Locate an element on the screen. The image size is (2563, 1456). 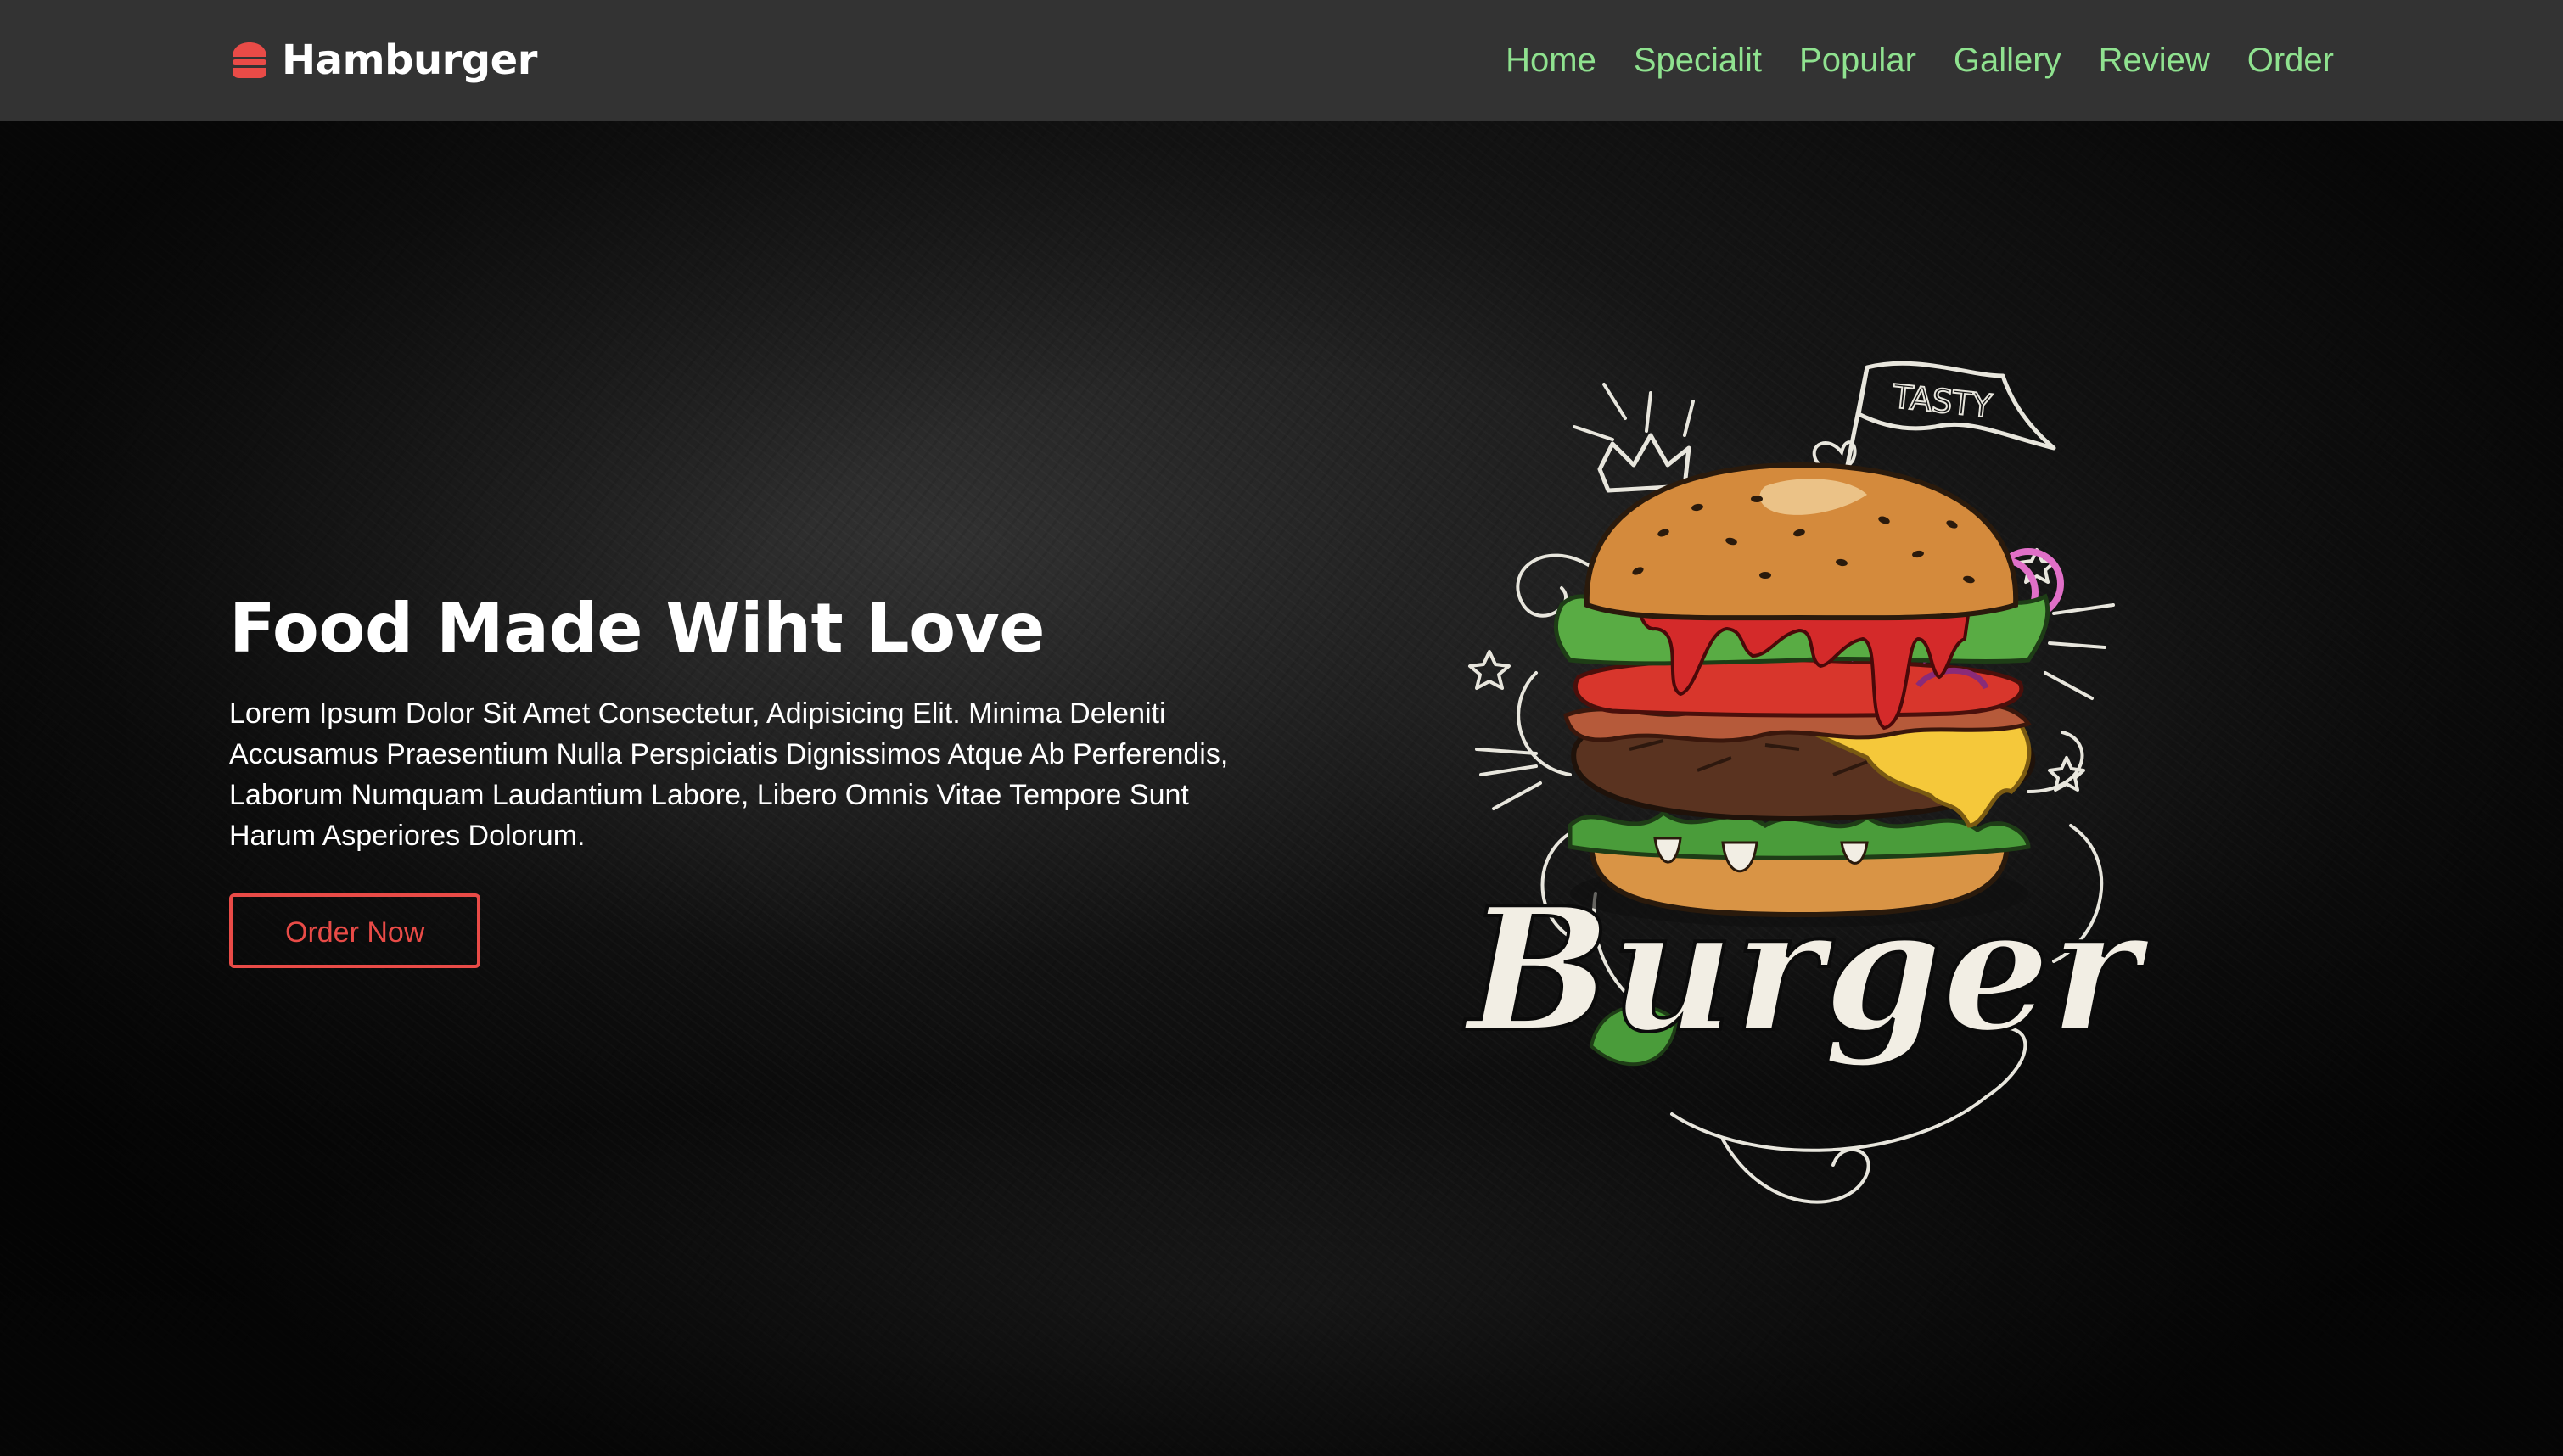
nav-link-home: Home is located at coordinates (1551, 60).